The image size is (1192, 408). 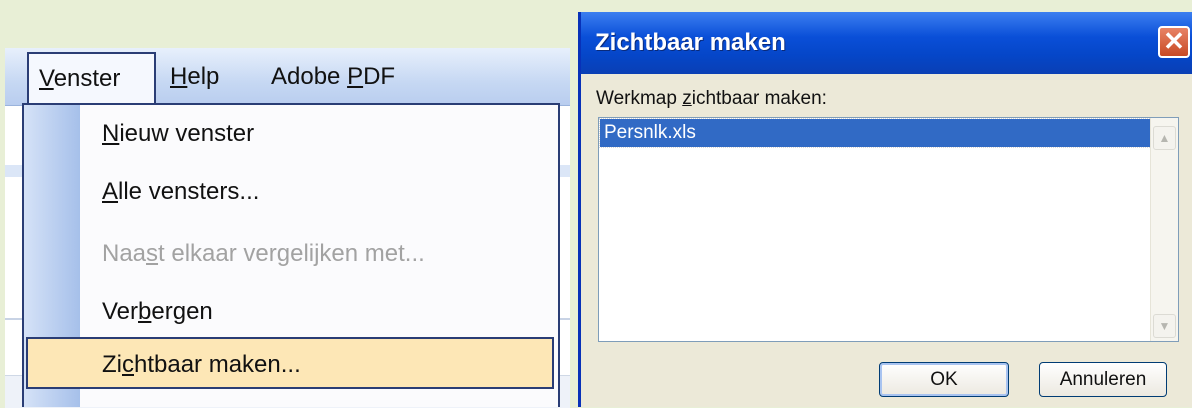 I want to click on workbook-list-label: Werkmap zichtbaar maken:, so click(x=711, y=98).